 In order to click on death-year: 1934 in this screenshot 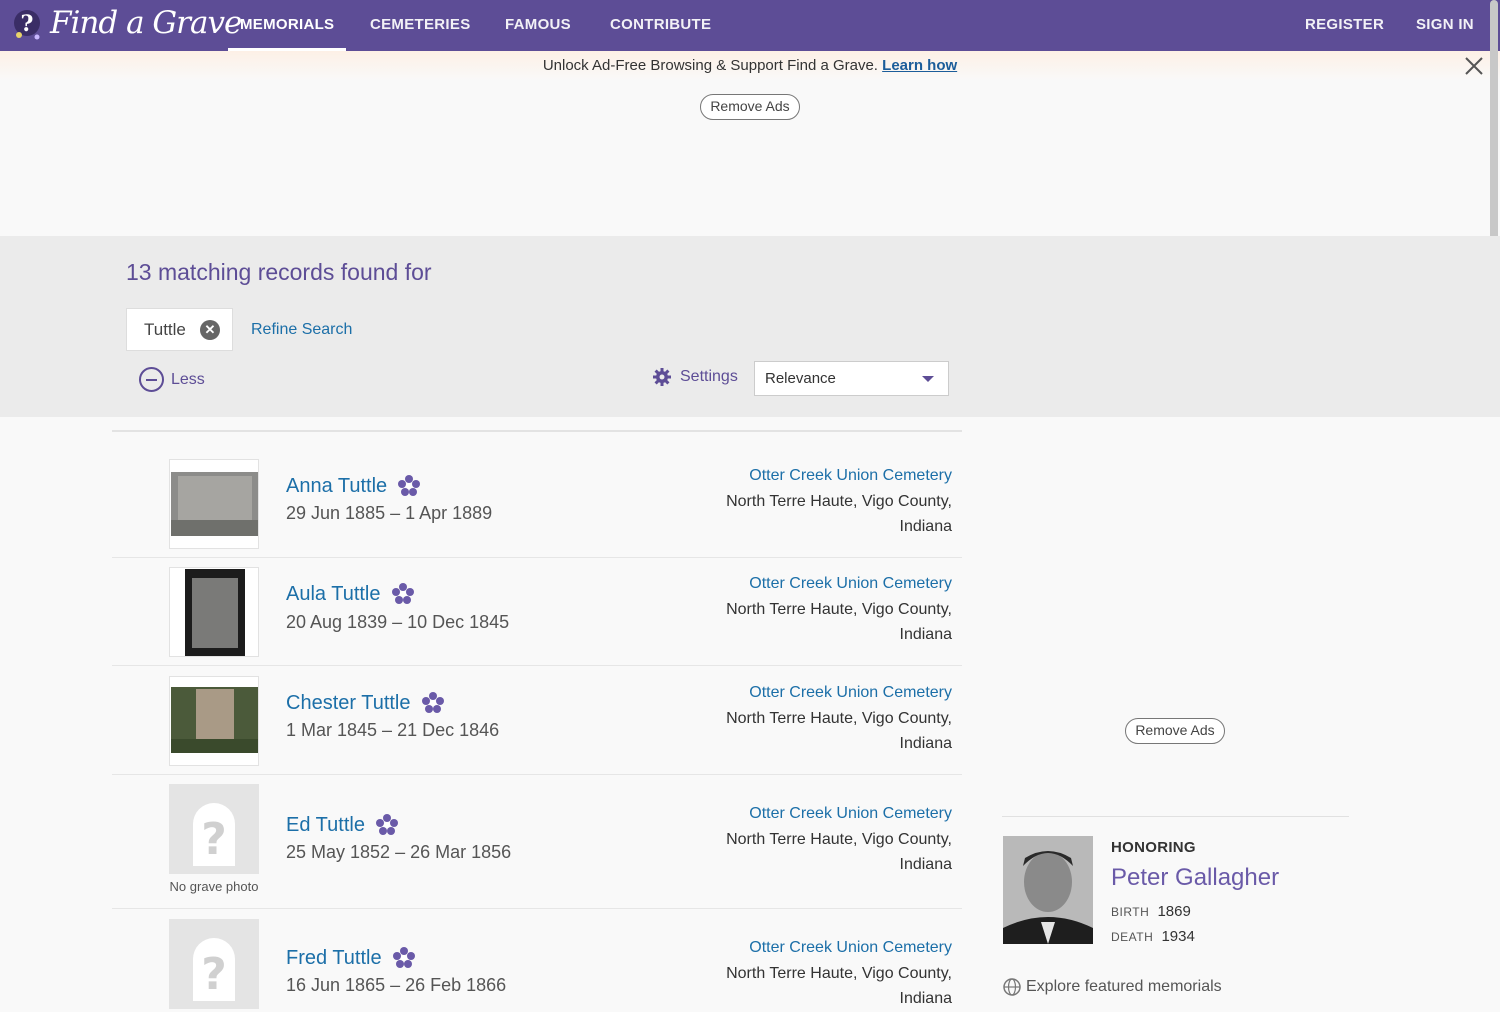, I will do `click(1178, 936)`.